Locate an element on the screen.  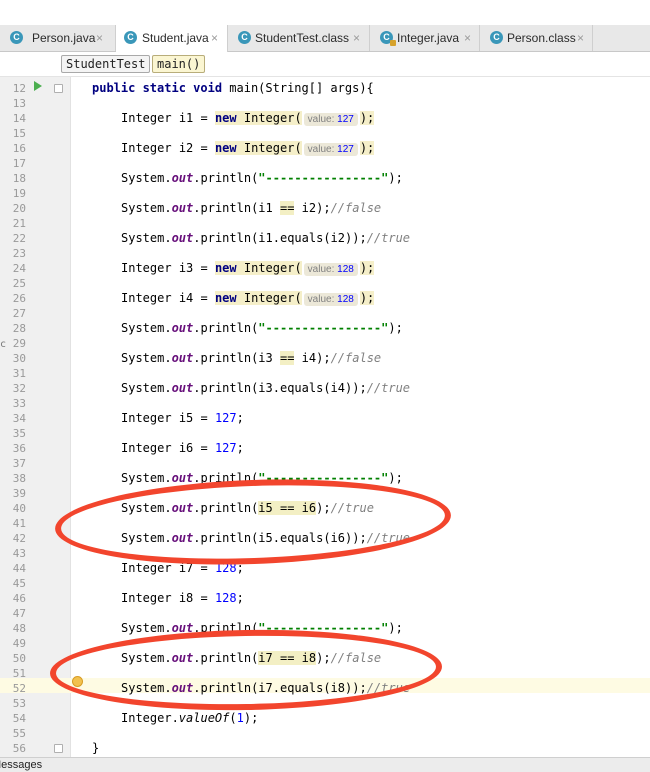
tab-person-java: C Person.java × is located at coordinates (63, 38).